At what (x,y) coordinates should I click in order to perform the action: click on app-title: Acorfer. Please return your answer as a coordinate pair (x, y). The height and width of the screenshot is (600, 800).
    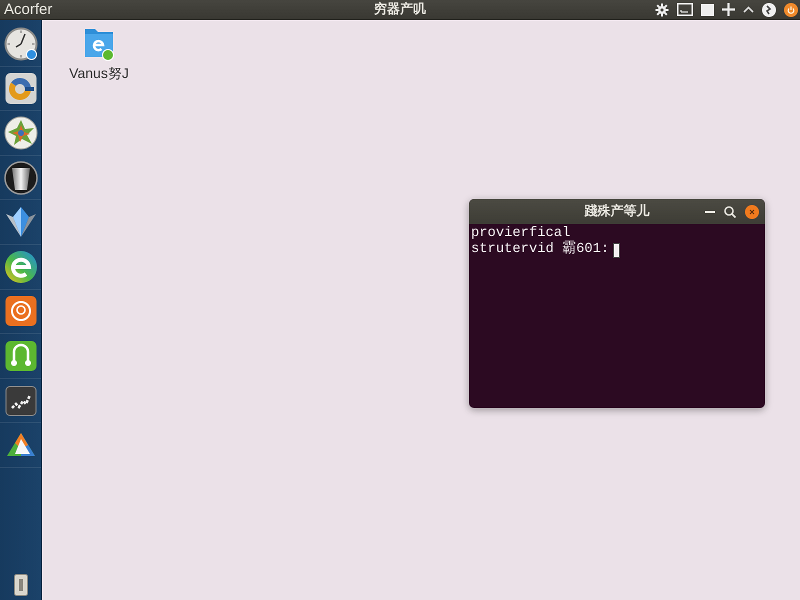
    Looking at the image, I should click on (27, 10).